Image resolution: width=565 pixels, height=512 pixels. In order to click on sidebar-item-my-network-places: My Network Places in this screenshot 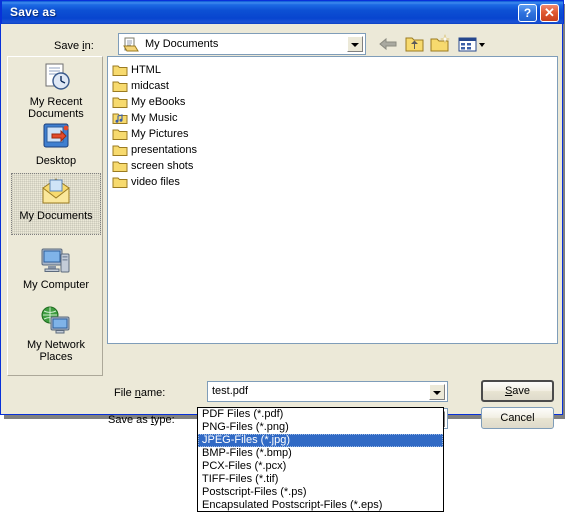, I will do `click(56, 334)`.